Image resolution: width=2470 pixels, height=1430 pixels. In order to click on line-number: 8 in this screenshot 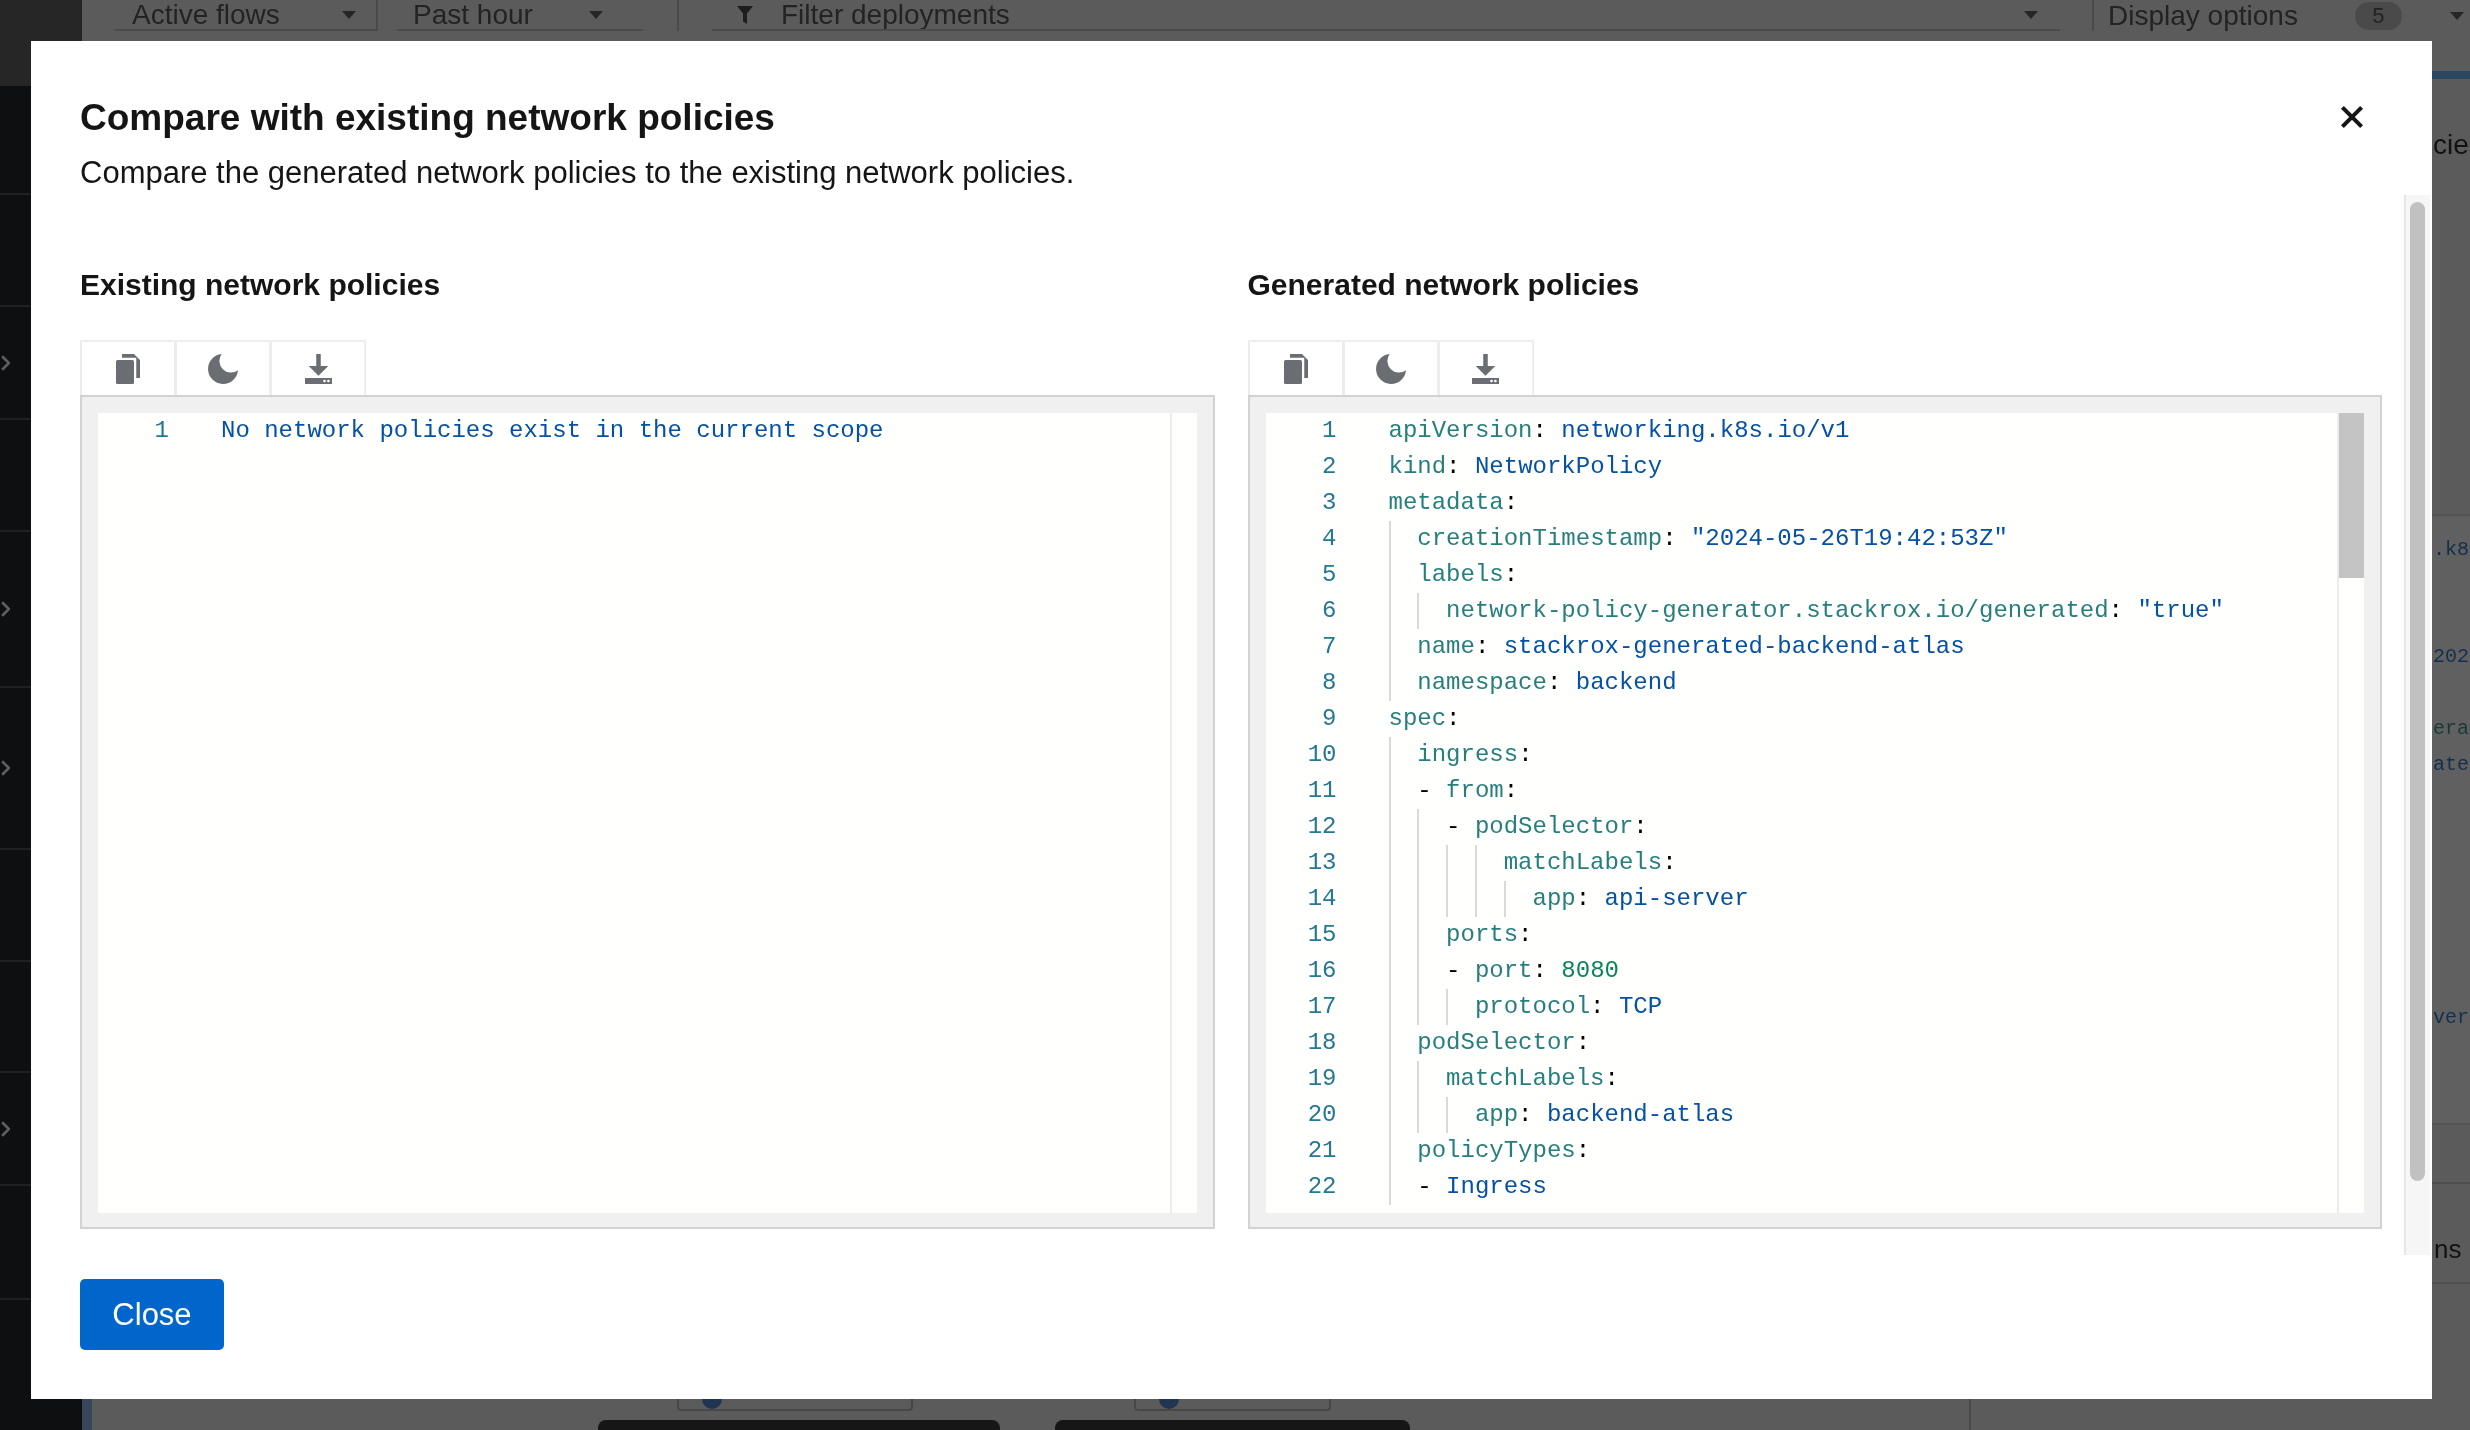, I will do `click(1329, 683)`.